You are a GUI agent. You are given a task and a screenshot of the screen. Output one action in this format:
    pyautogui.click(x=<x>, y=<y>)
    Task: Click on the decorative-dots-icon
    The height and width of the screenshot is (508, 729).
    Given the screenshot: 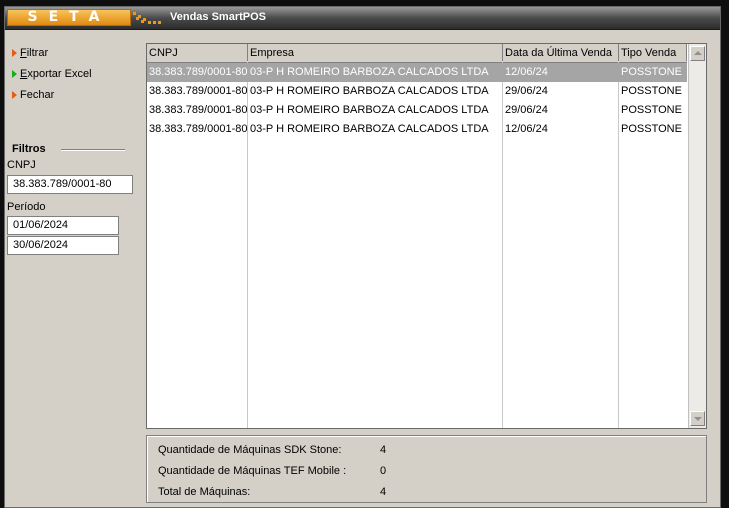 What is the action you would take?
    pyautogui.click(x=148, y=19)
    